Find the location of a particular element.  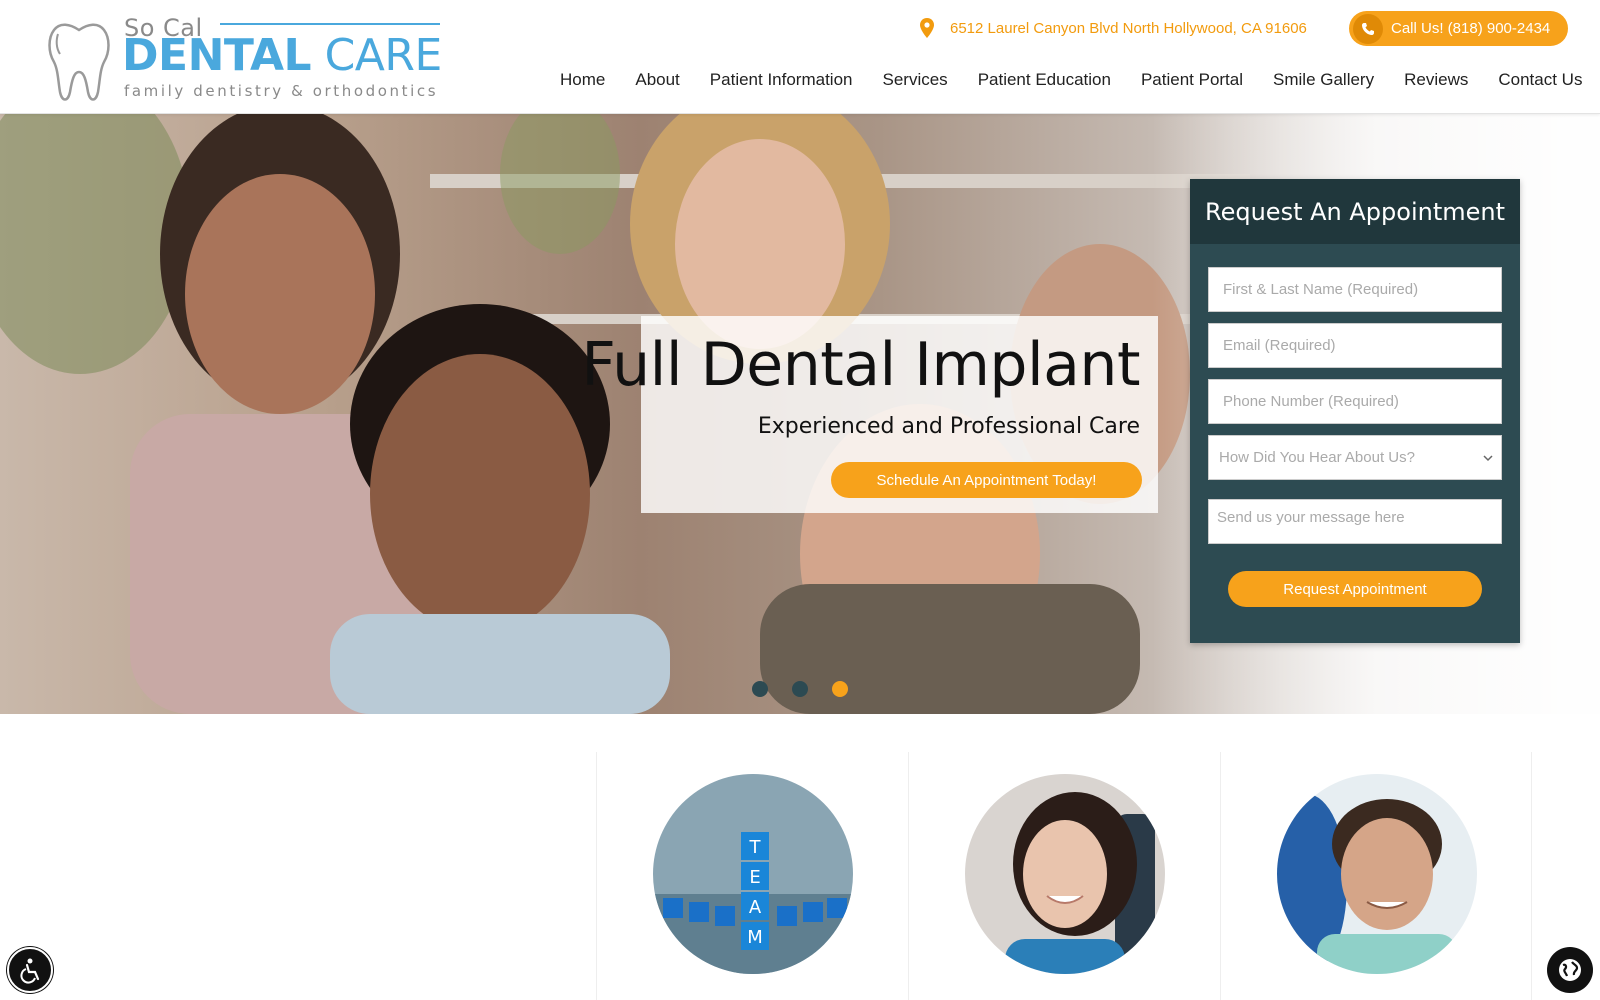

nav-smile-gallery: Smile Gallery is located at coordinates (1323, 80).